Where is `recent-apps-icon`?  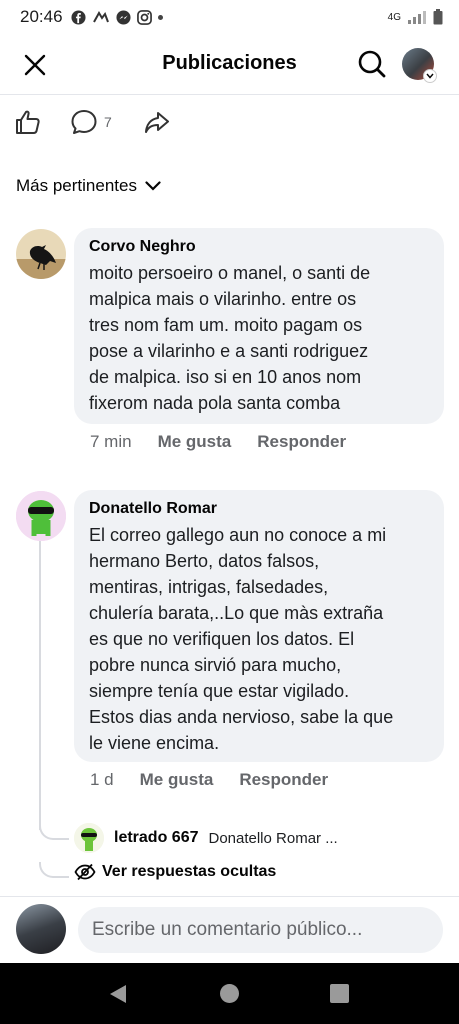
recent-apps-icon is located at coordinates (339, 993).